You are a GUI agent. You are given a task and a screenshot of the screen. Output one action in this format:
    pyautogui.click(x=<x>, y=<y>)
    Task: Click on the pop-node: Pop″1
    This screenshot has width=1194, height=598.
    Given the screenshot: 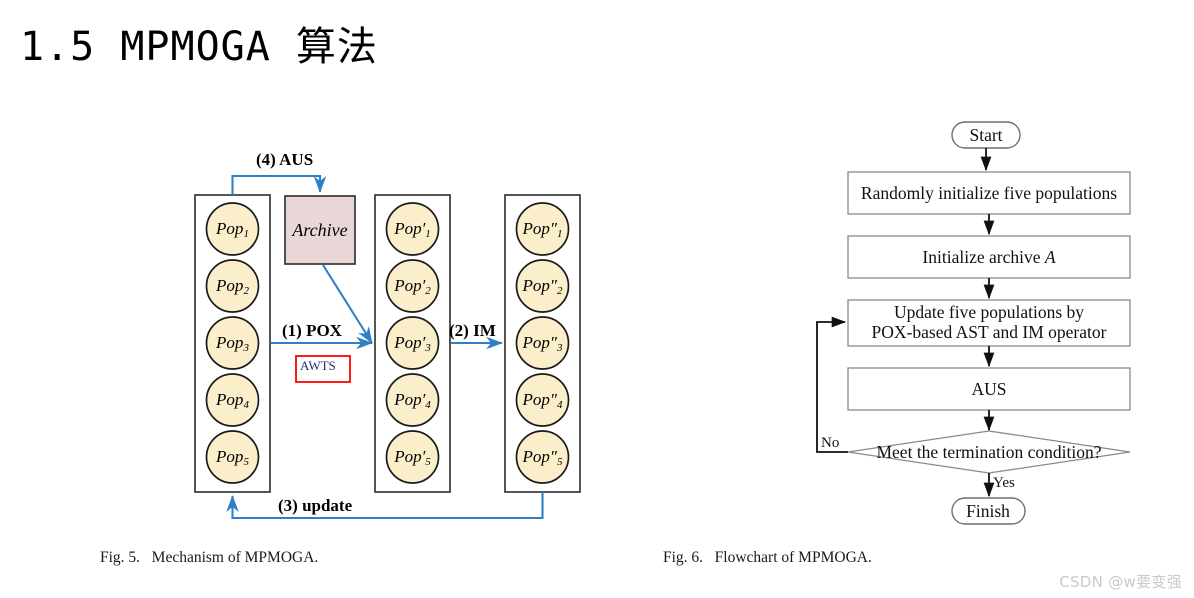 What is the action you would take?
    pyautogui.click(x=542, y=229)
    